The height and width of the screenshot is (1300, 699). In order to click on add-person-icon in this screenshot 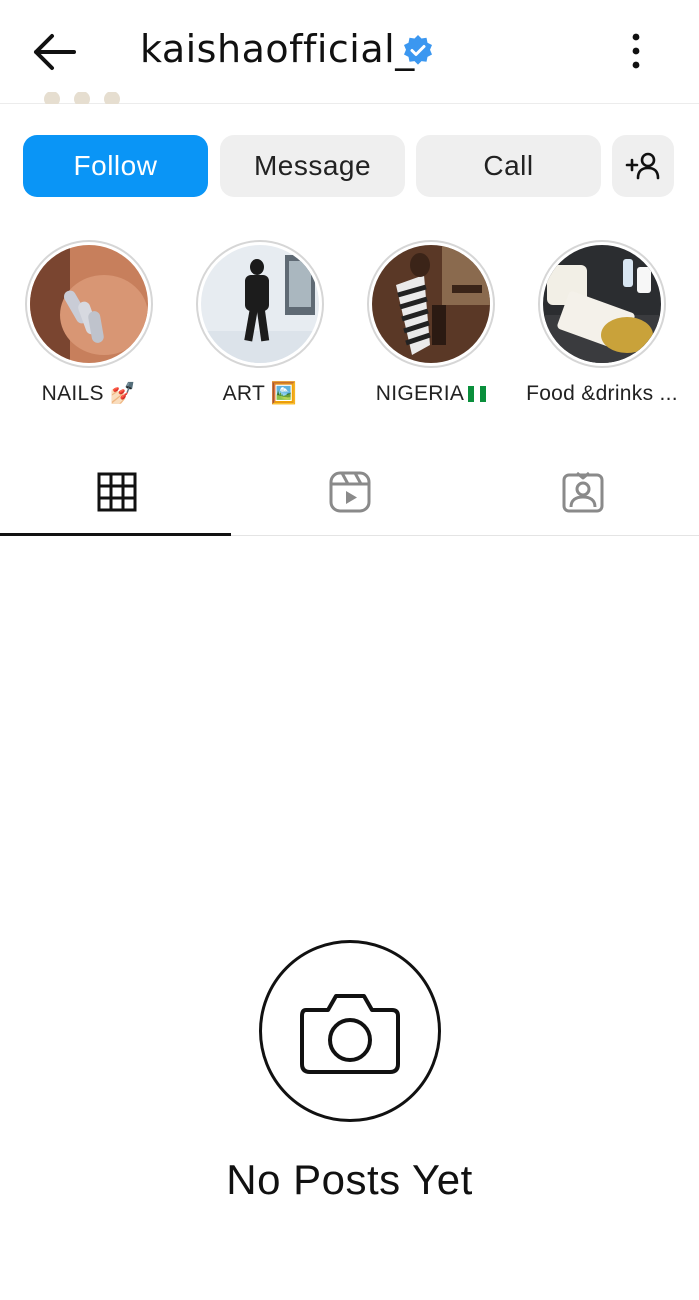, I will do `click(642, 166)`.